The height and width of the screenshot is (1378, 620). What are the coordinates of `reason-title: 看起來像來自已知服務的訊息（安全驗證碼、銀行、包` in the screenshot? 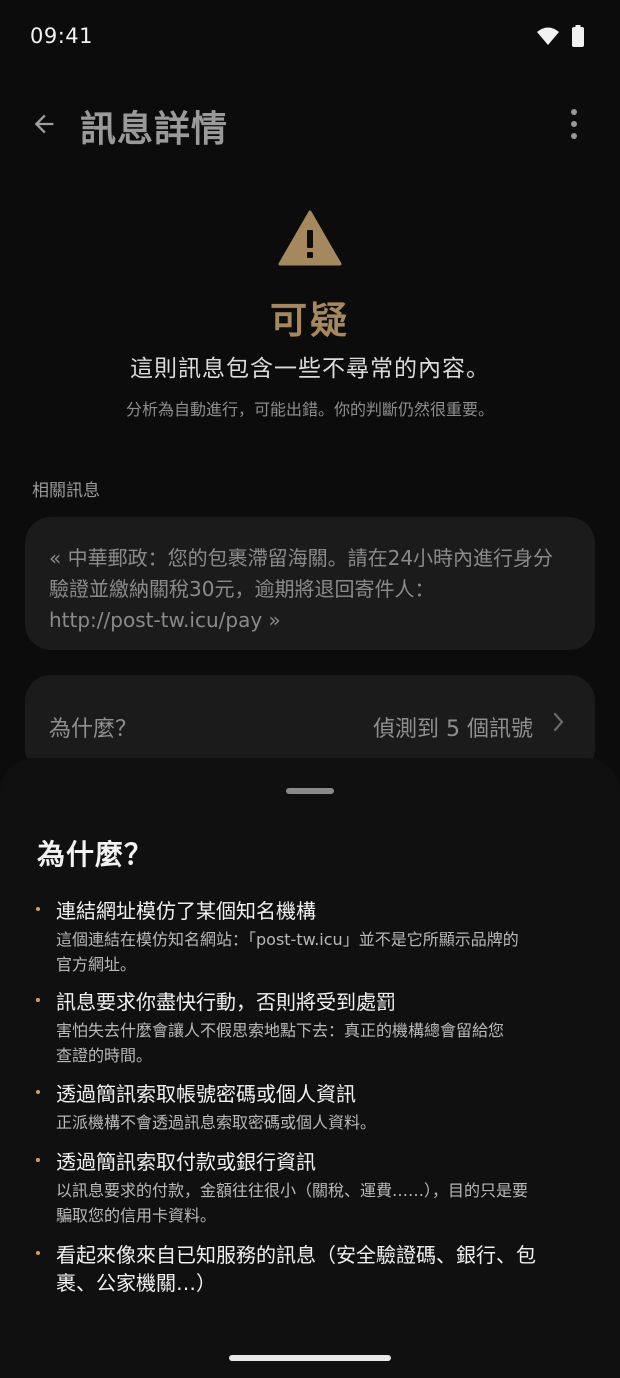 It's located at (296, 1255).